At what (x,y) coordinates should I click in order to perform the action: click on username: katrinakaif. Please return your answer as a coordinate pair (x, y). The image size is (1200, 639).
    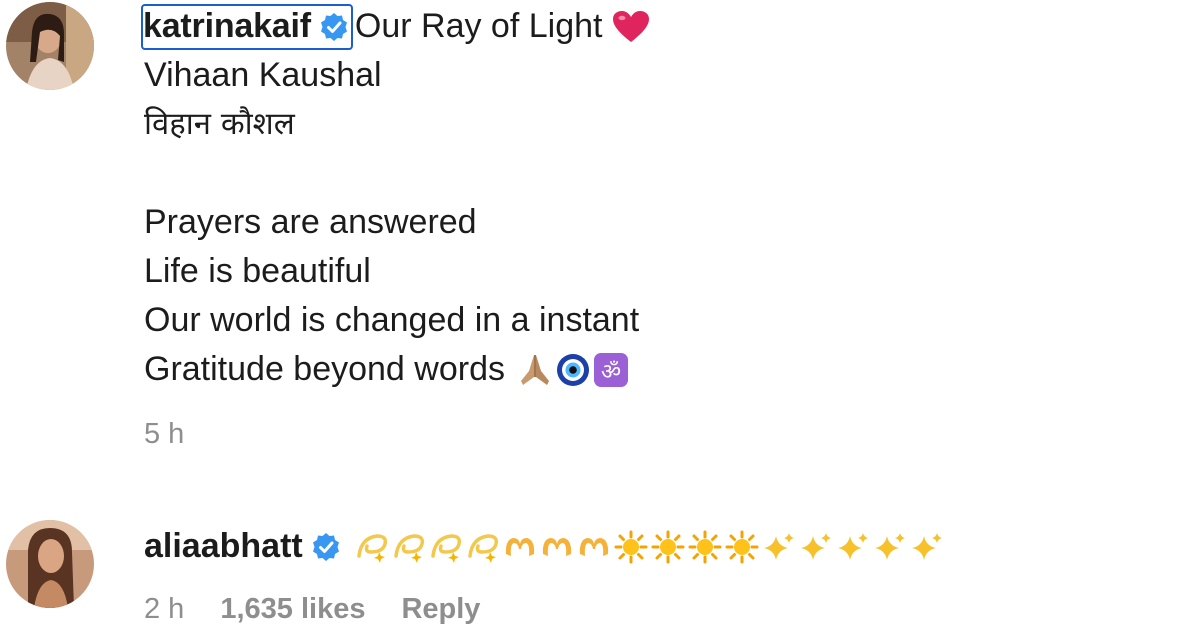
    Looking at the image, I should click on (227, 26).